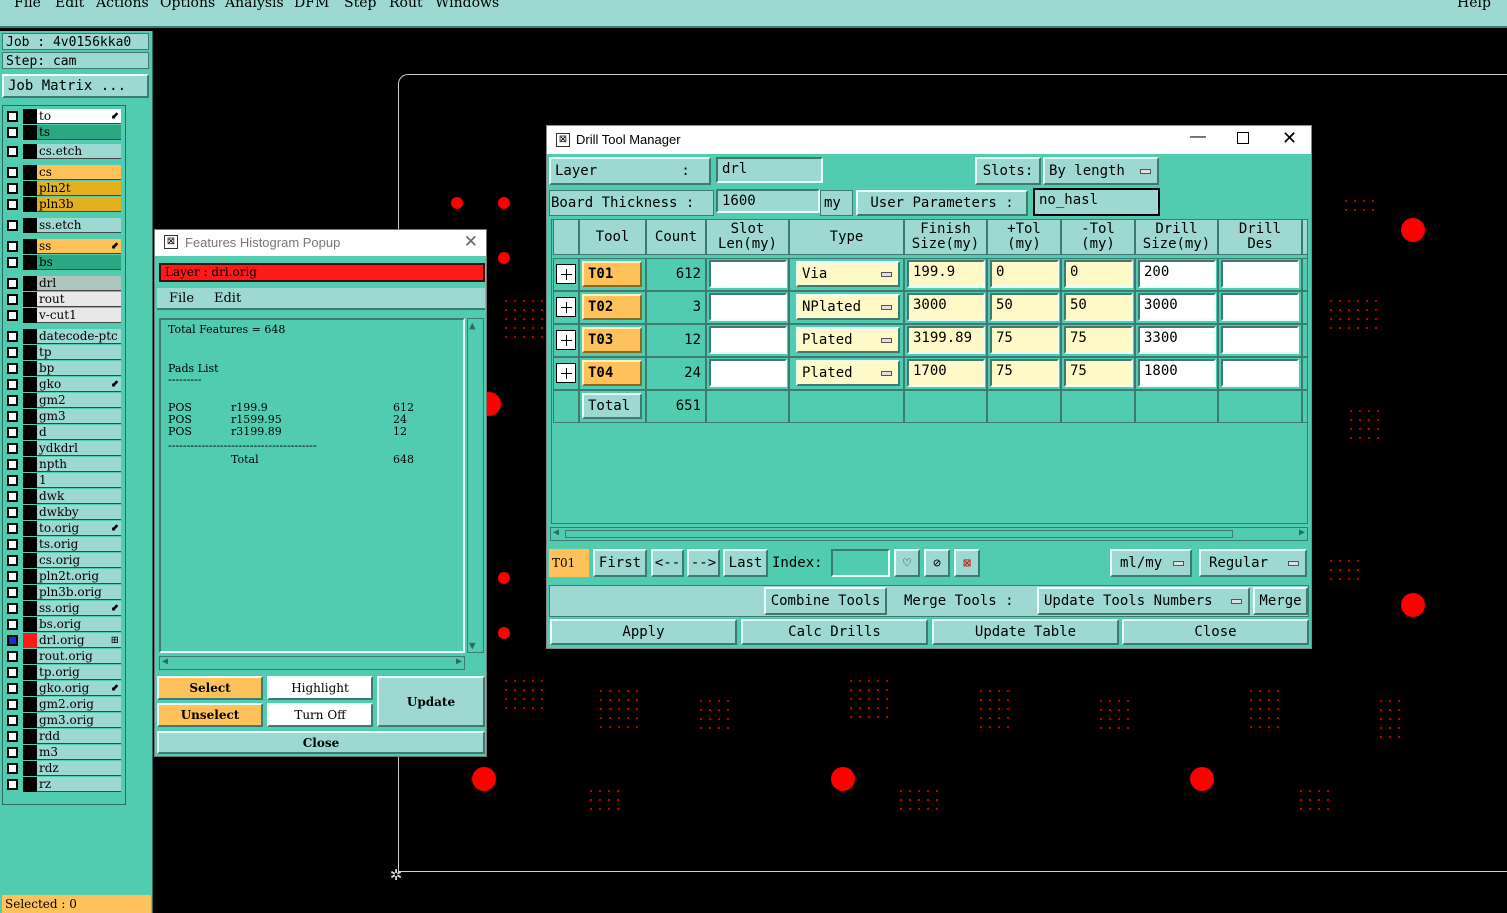 Image resolution: width=1507 pixels, height=913 pixels. I want to click on layer-row-gm3.orig: gm3.orig, so click(62, 720).